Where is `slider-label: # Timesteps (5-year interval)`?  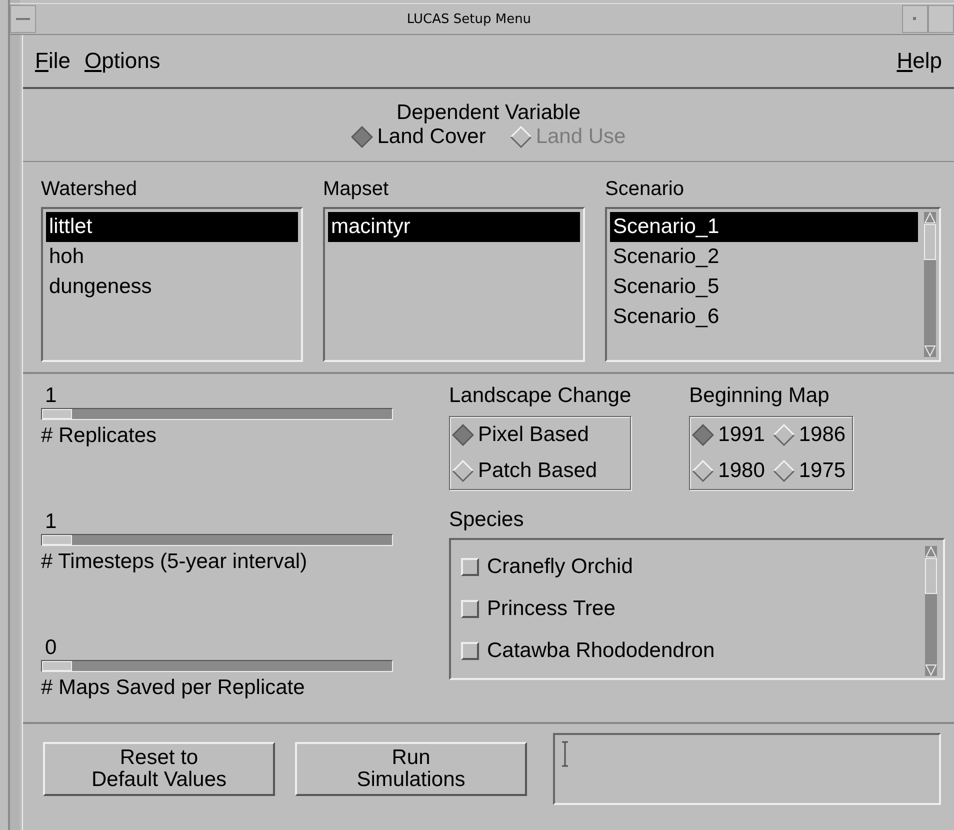 slider-label: # Timesteps (5-year interval) is located at coordinates (174, 562).